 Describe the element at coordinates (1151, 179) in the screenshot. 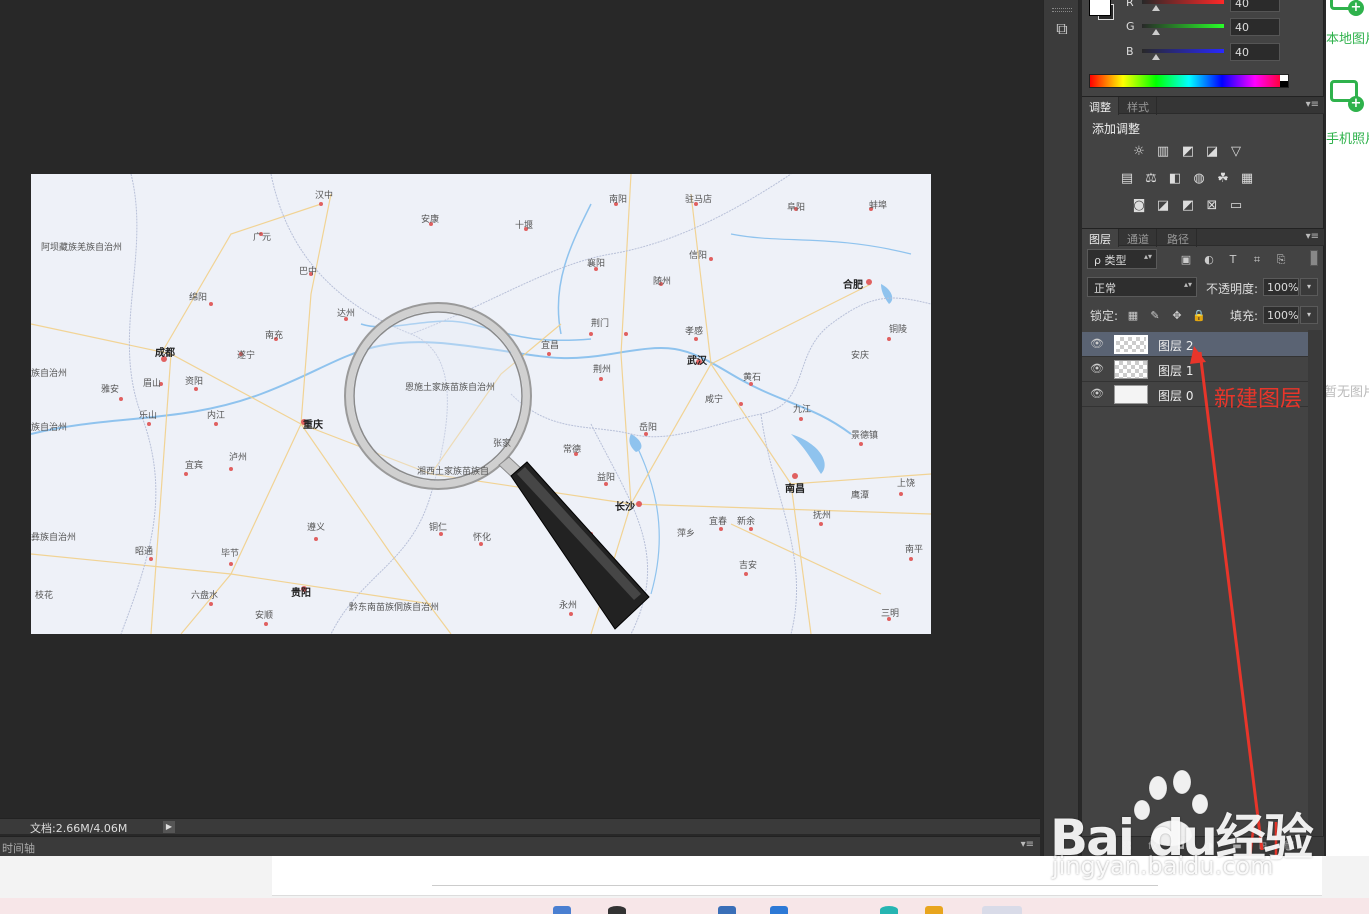

I see `color-balance-icon: ⚖` at that location.